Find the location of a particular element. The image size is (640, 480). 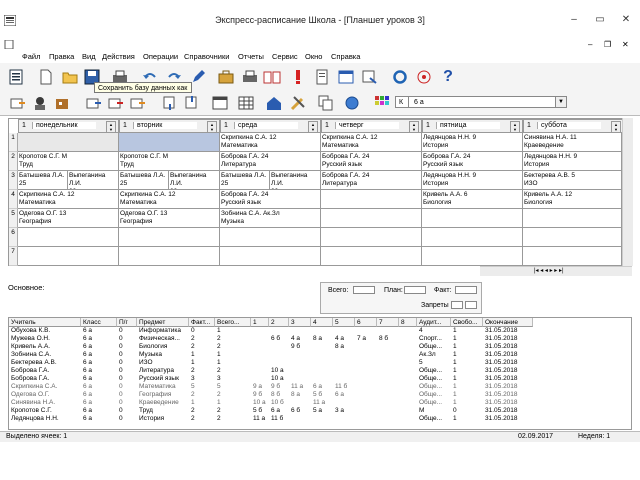

list-icon is located at coordinates (16, 77).